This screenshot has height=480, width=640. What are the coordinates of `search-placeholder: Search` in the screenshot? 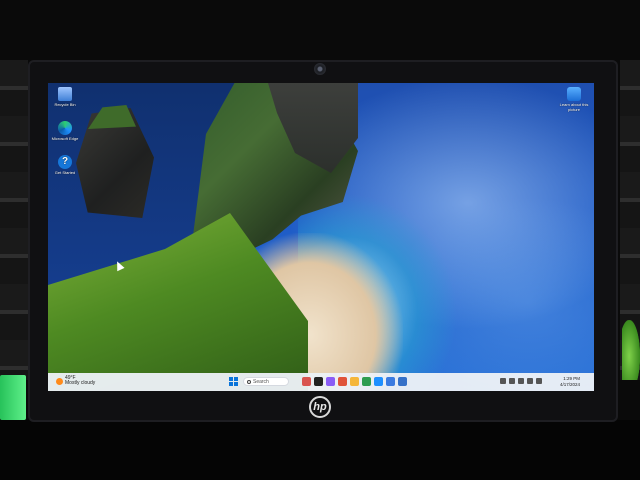 It's located at (261, 381).